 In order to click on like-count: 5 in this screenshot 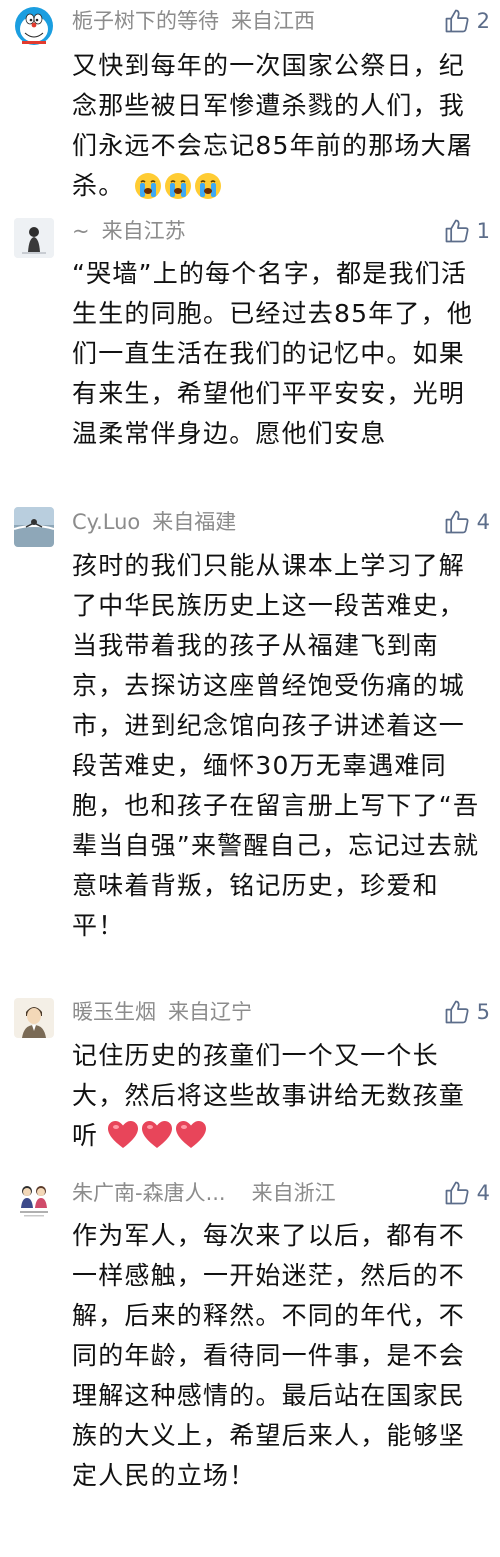, I will do `click(483, 1012)`.